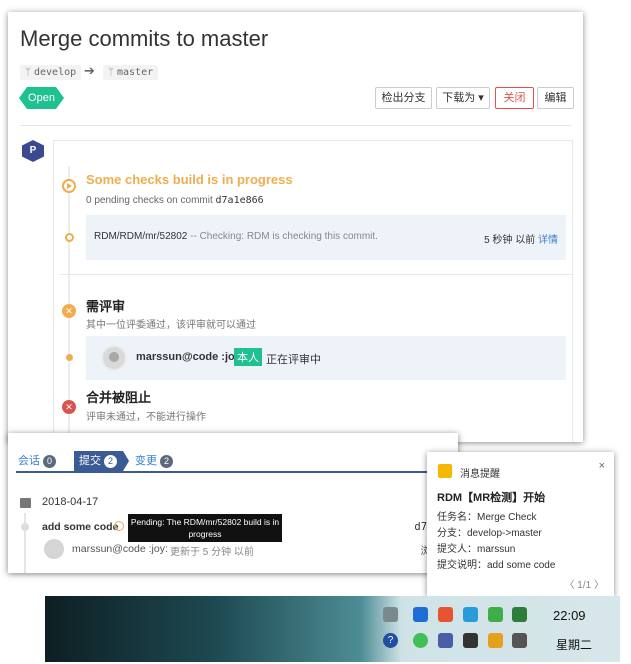 The height and width of the screenshot is (664, 631). I want to click on tab-label: 提交, so click(90, 461).